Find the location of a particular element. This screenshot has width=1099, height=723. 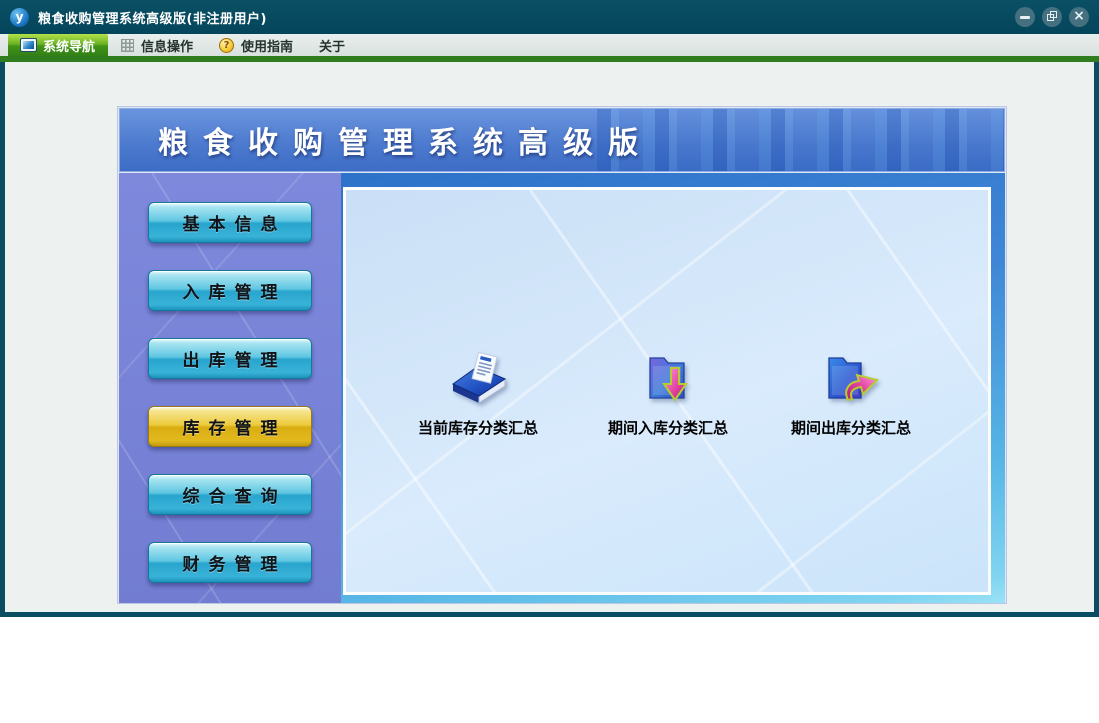

shortcut-label: 当前库存分类汇总 is located at coordinates (477, 428).